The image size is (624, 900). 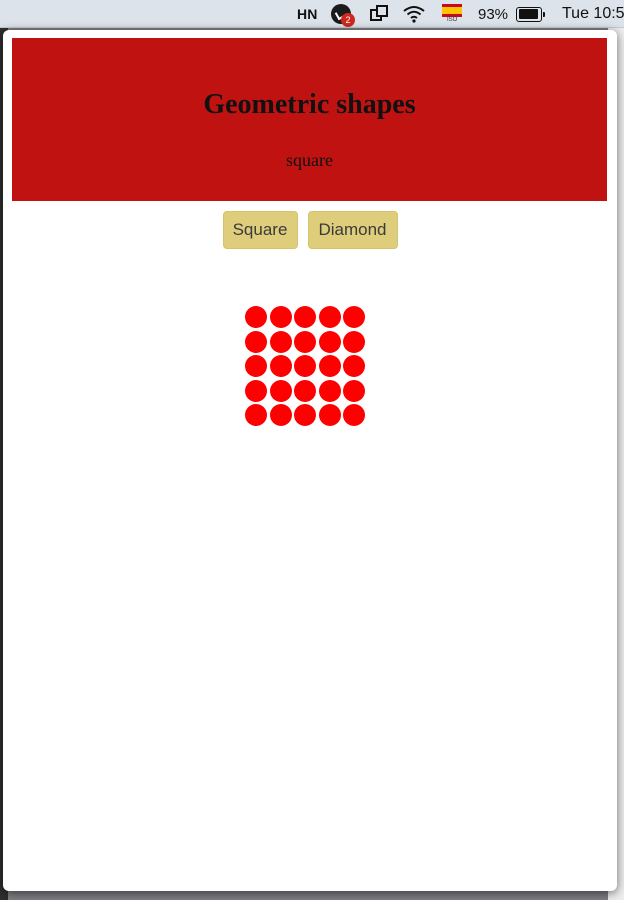 I want to click on shape-button-row: Square Diamond, so click(x=310, y=230).